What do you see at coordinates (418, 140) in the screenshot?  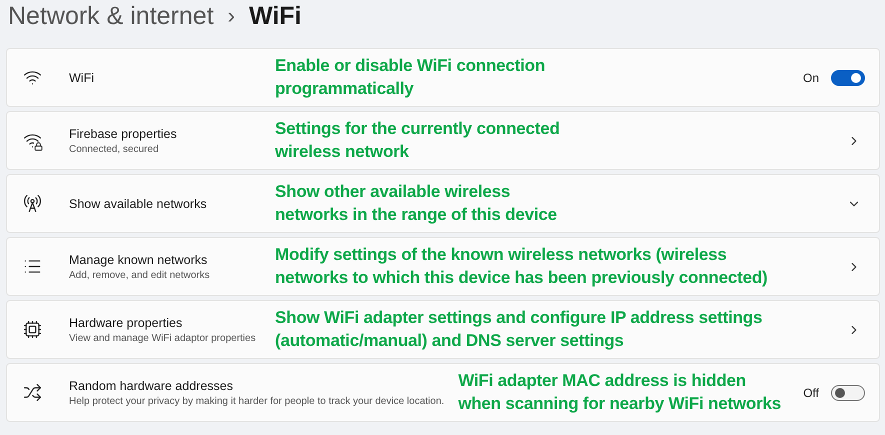 I see `annotation-text: Settings for the currently connected wireless network` at bounding box center [418, 140].